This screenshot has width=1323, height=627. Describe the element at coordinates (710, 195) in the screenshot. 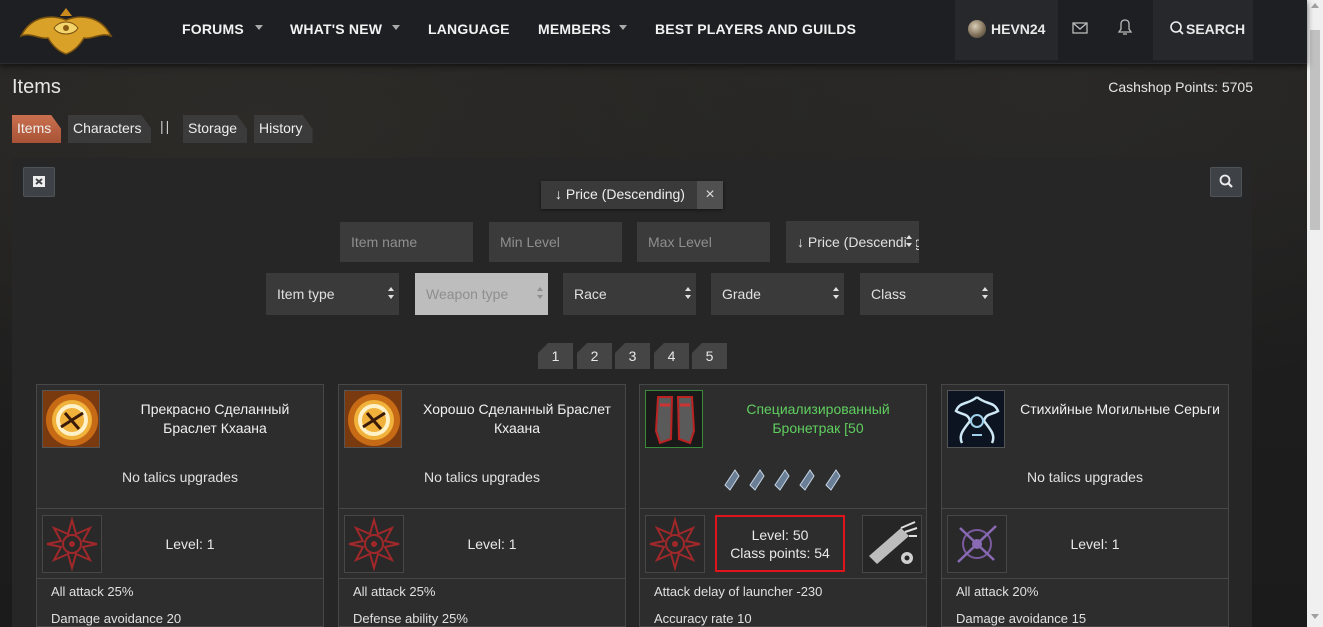

I see `remove-sort-button: ×` at that location.